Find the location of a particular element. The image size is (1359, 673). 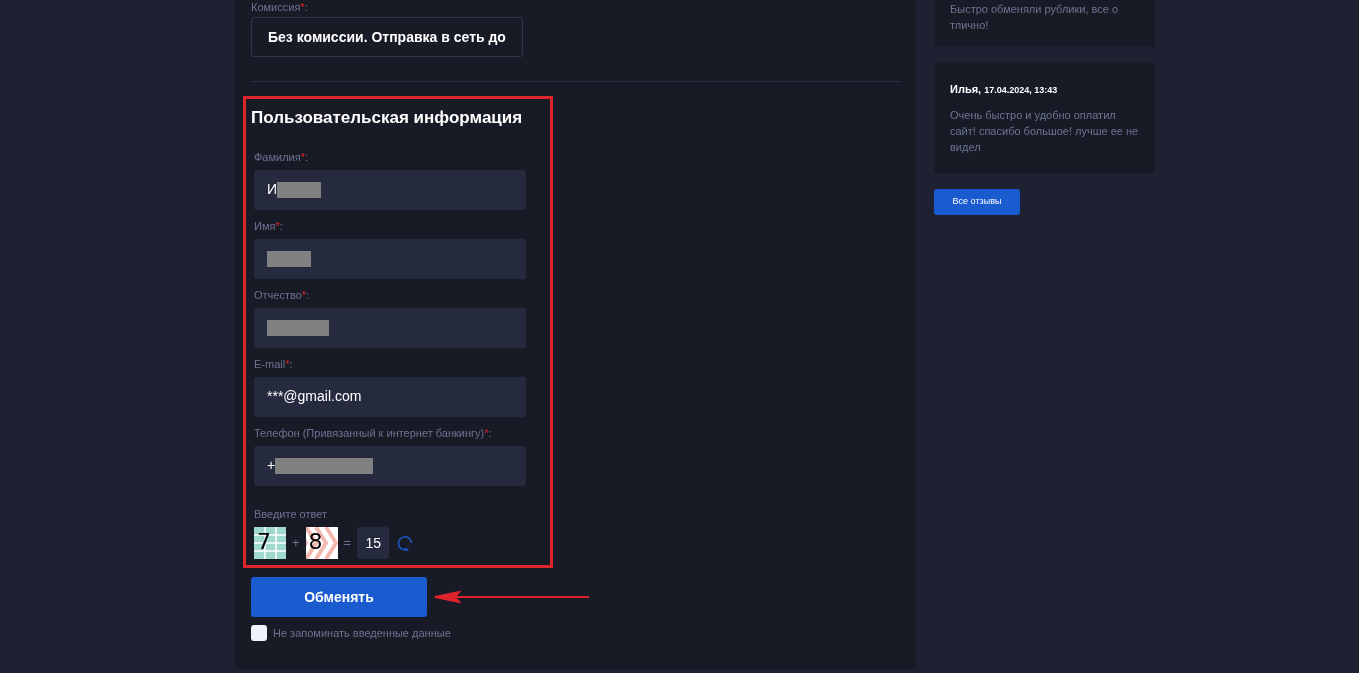

all-reviews-button: Все отзывы is located at coordinates (977, 201).